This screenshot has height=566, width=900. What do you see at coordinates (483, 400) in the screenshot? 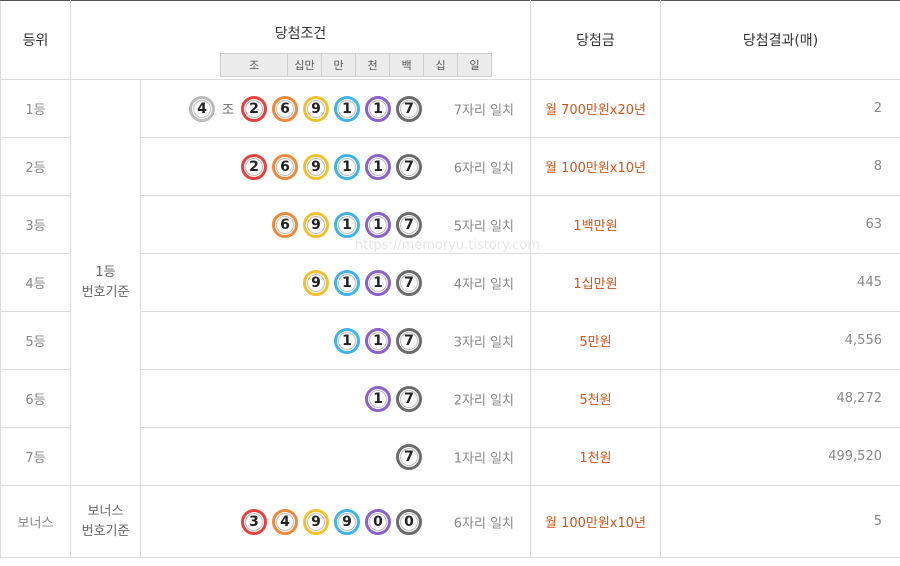
I see `match-label: 2자리 일치` at bounding box center [483, 400].